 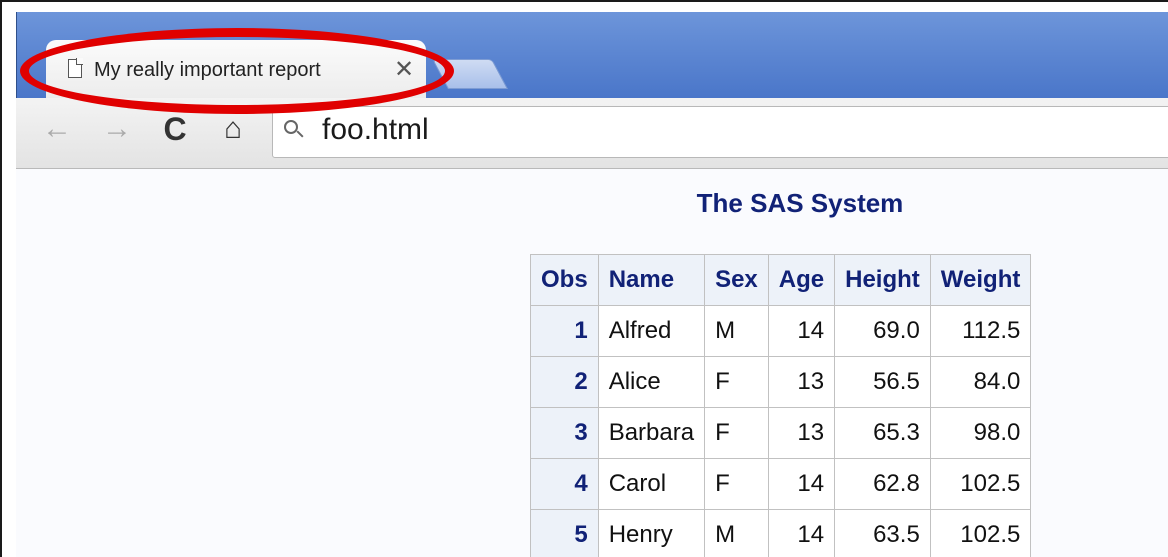 What do you see at coordinates (564, 382) in the screenshot?
I see `table-cell: 2` at bounding box center [564, 382].